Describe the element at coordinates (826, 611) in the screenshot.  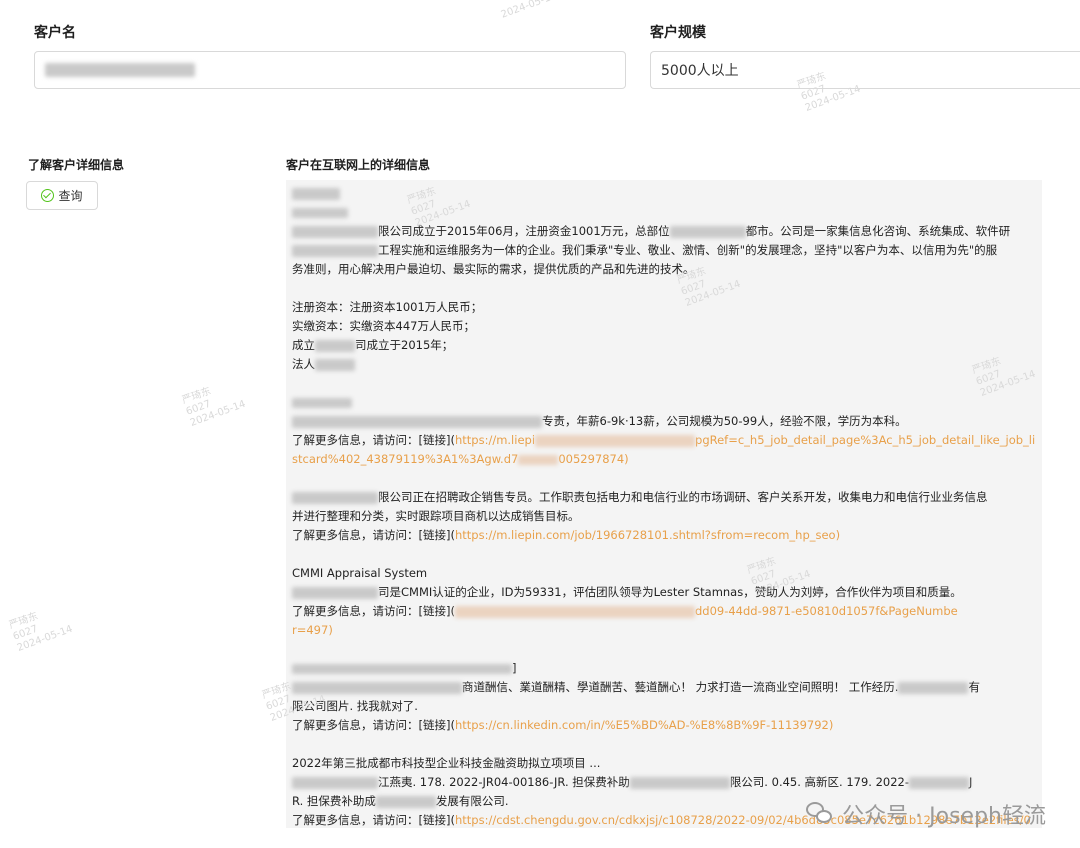
I see `item-3-link: dd09-44dd-9871-e50810d1057f&PageNumbe` at that location.